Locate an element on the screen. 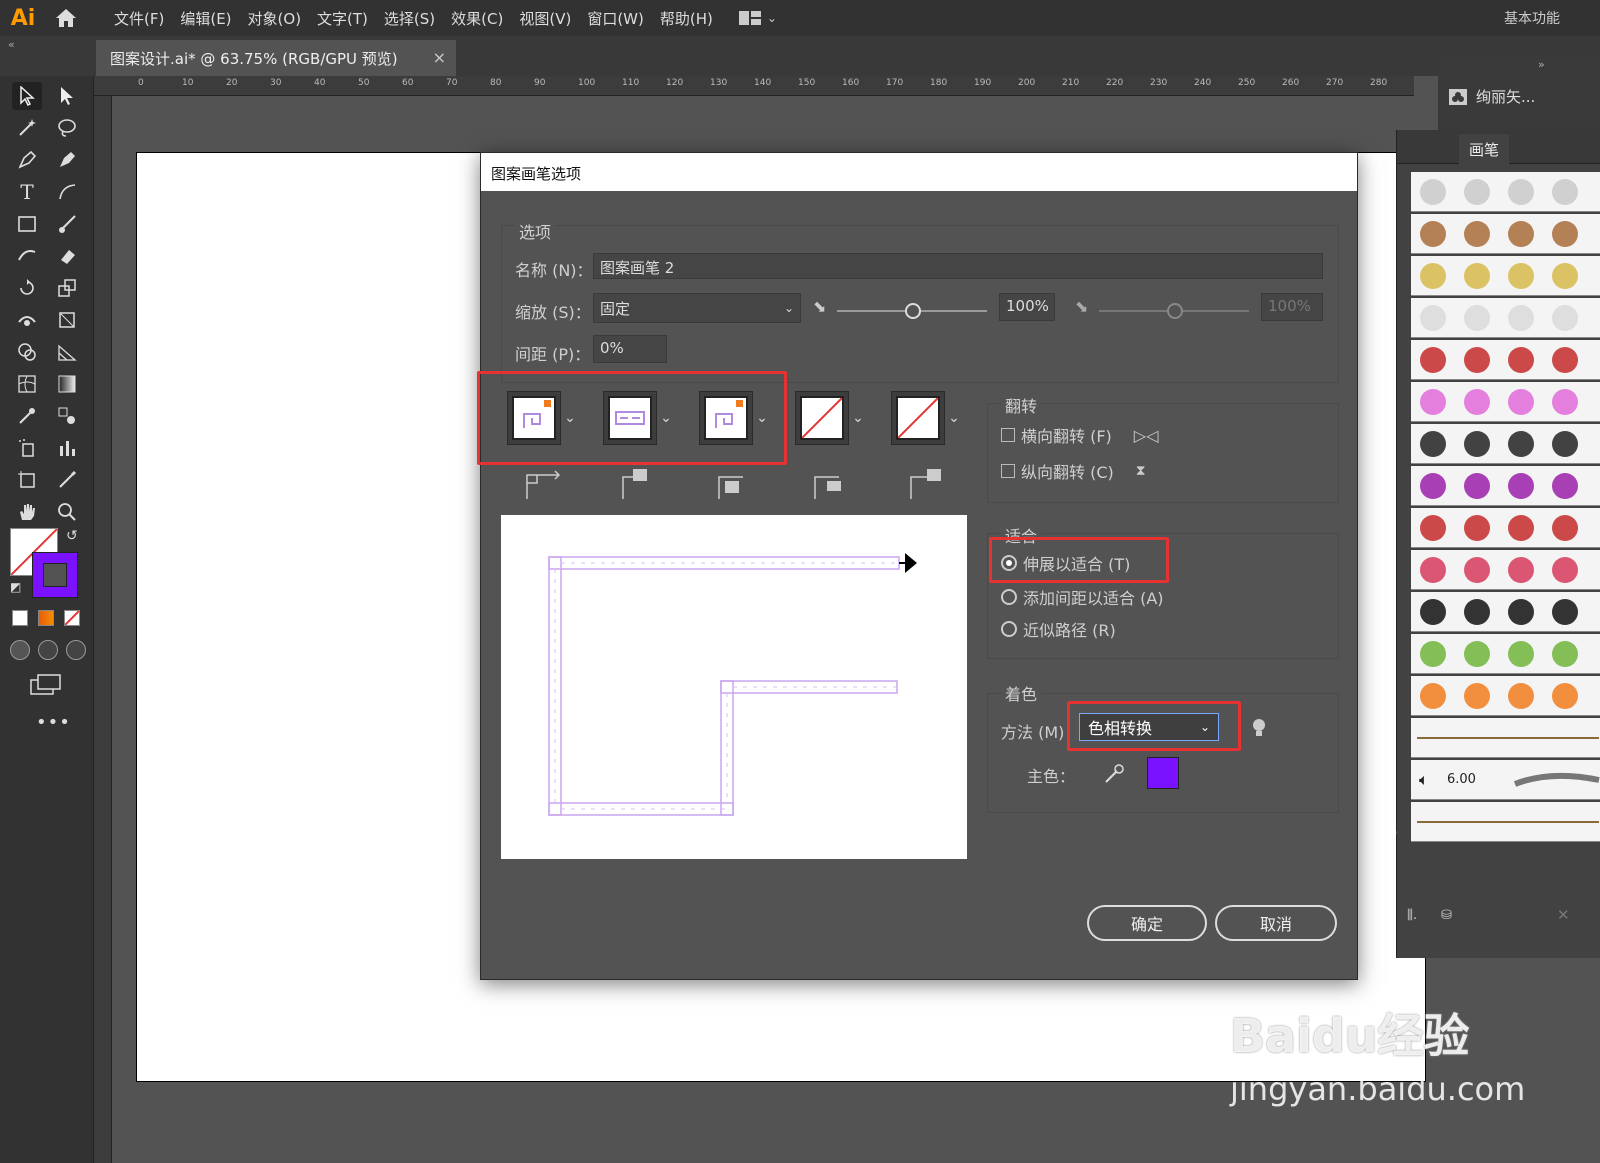  tile-inner-corner: ⌄ is located at coordinates (735, 418).